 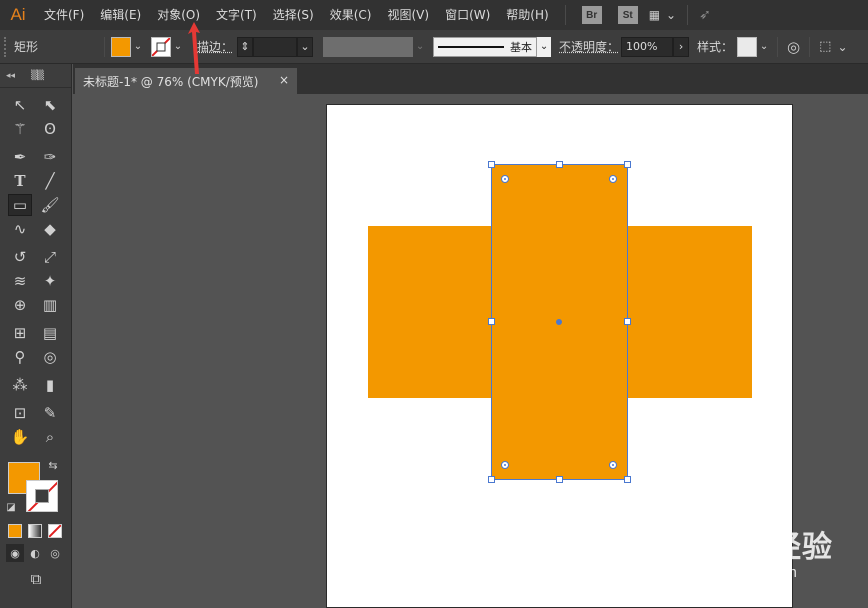 I want to click on zoom-tool-icon: ⌕, so click(x=50, y=437).